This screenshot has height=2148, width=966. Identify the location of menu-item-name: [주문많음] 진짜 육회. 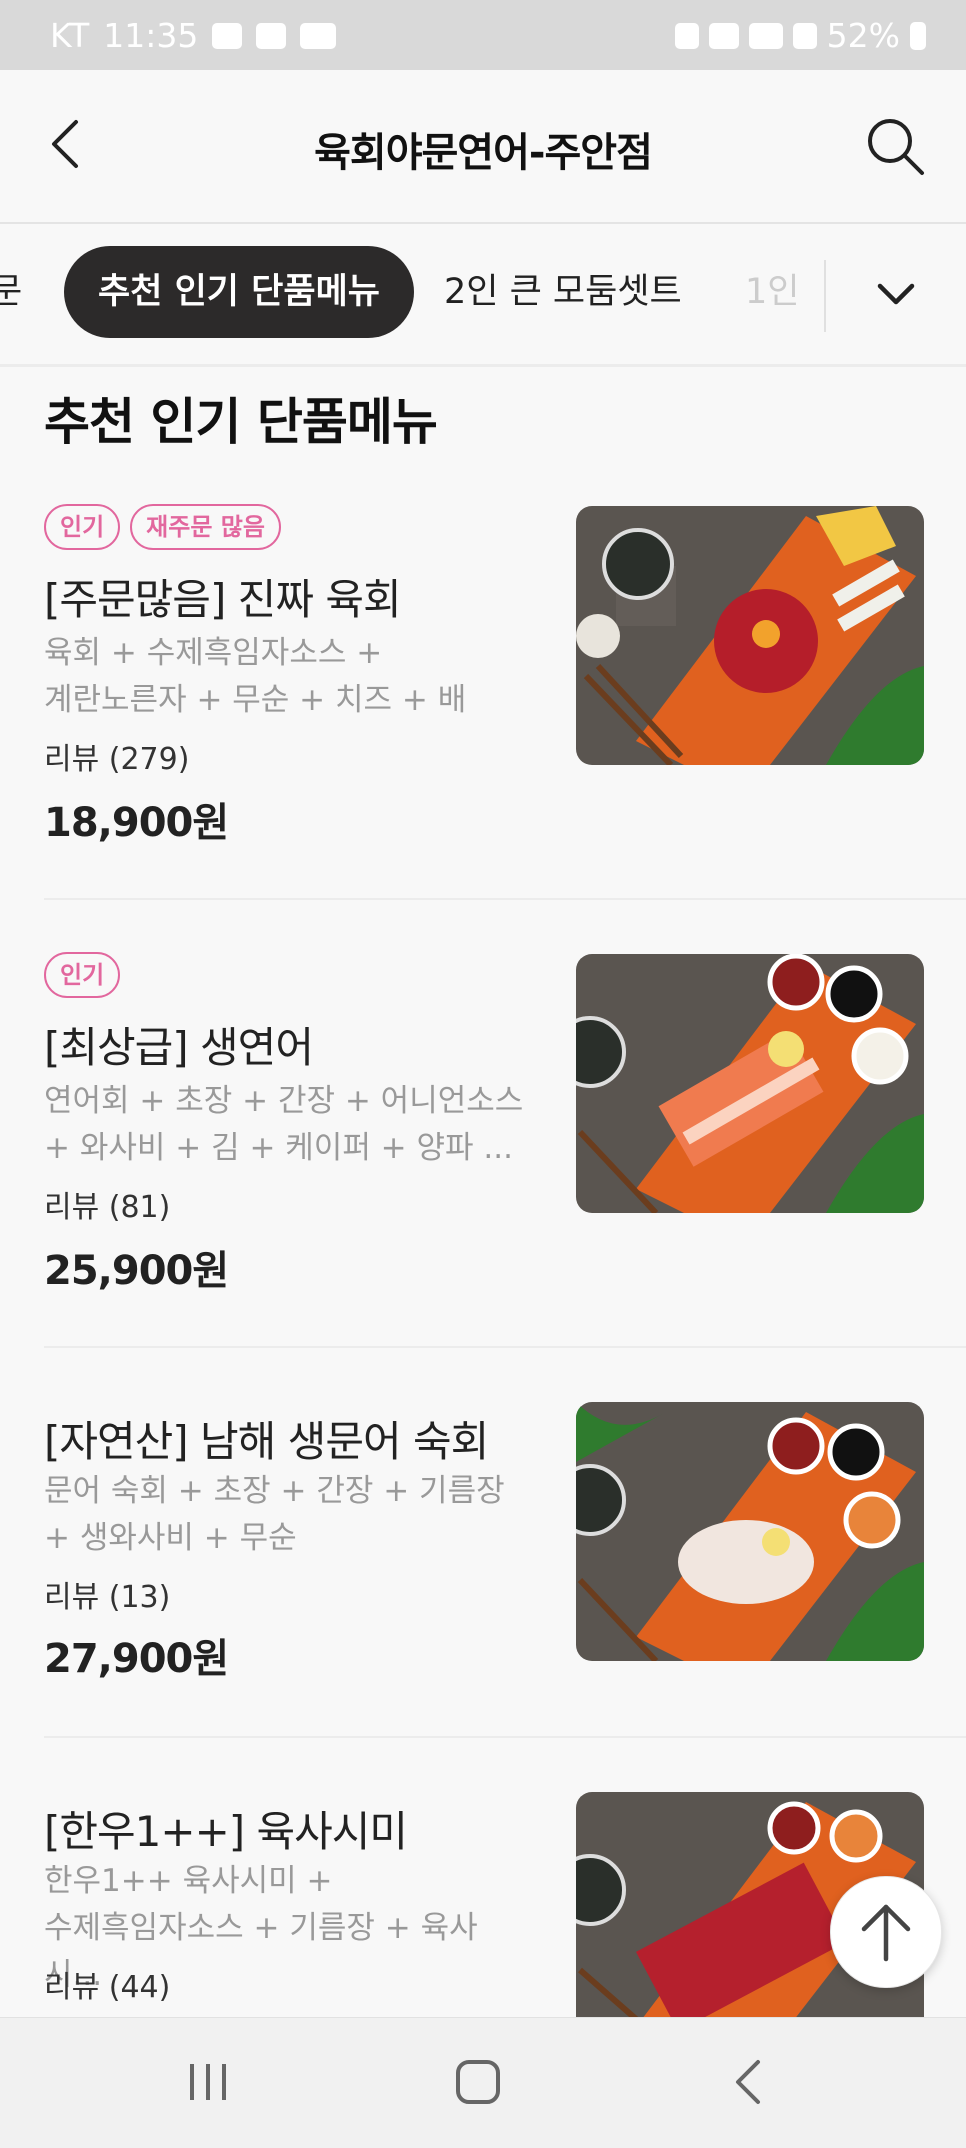
(223, 599).